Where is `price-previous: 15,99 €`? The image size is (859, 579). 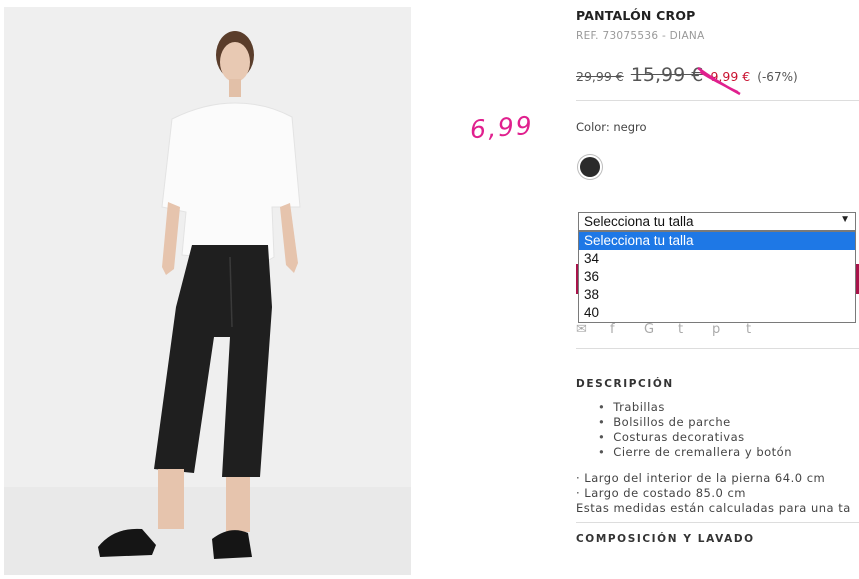 price-previous: 15,99 € is located at coordinates (667, 75).